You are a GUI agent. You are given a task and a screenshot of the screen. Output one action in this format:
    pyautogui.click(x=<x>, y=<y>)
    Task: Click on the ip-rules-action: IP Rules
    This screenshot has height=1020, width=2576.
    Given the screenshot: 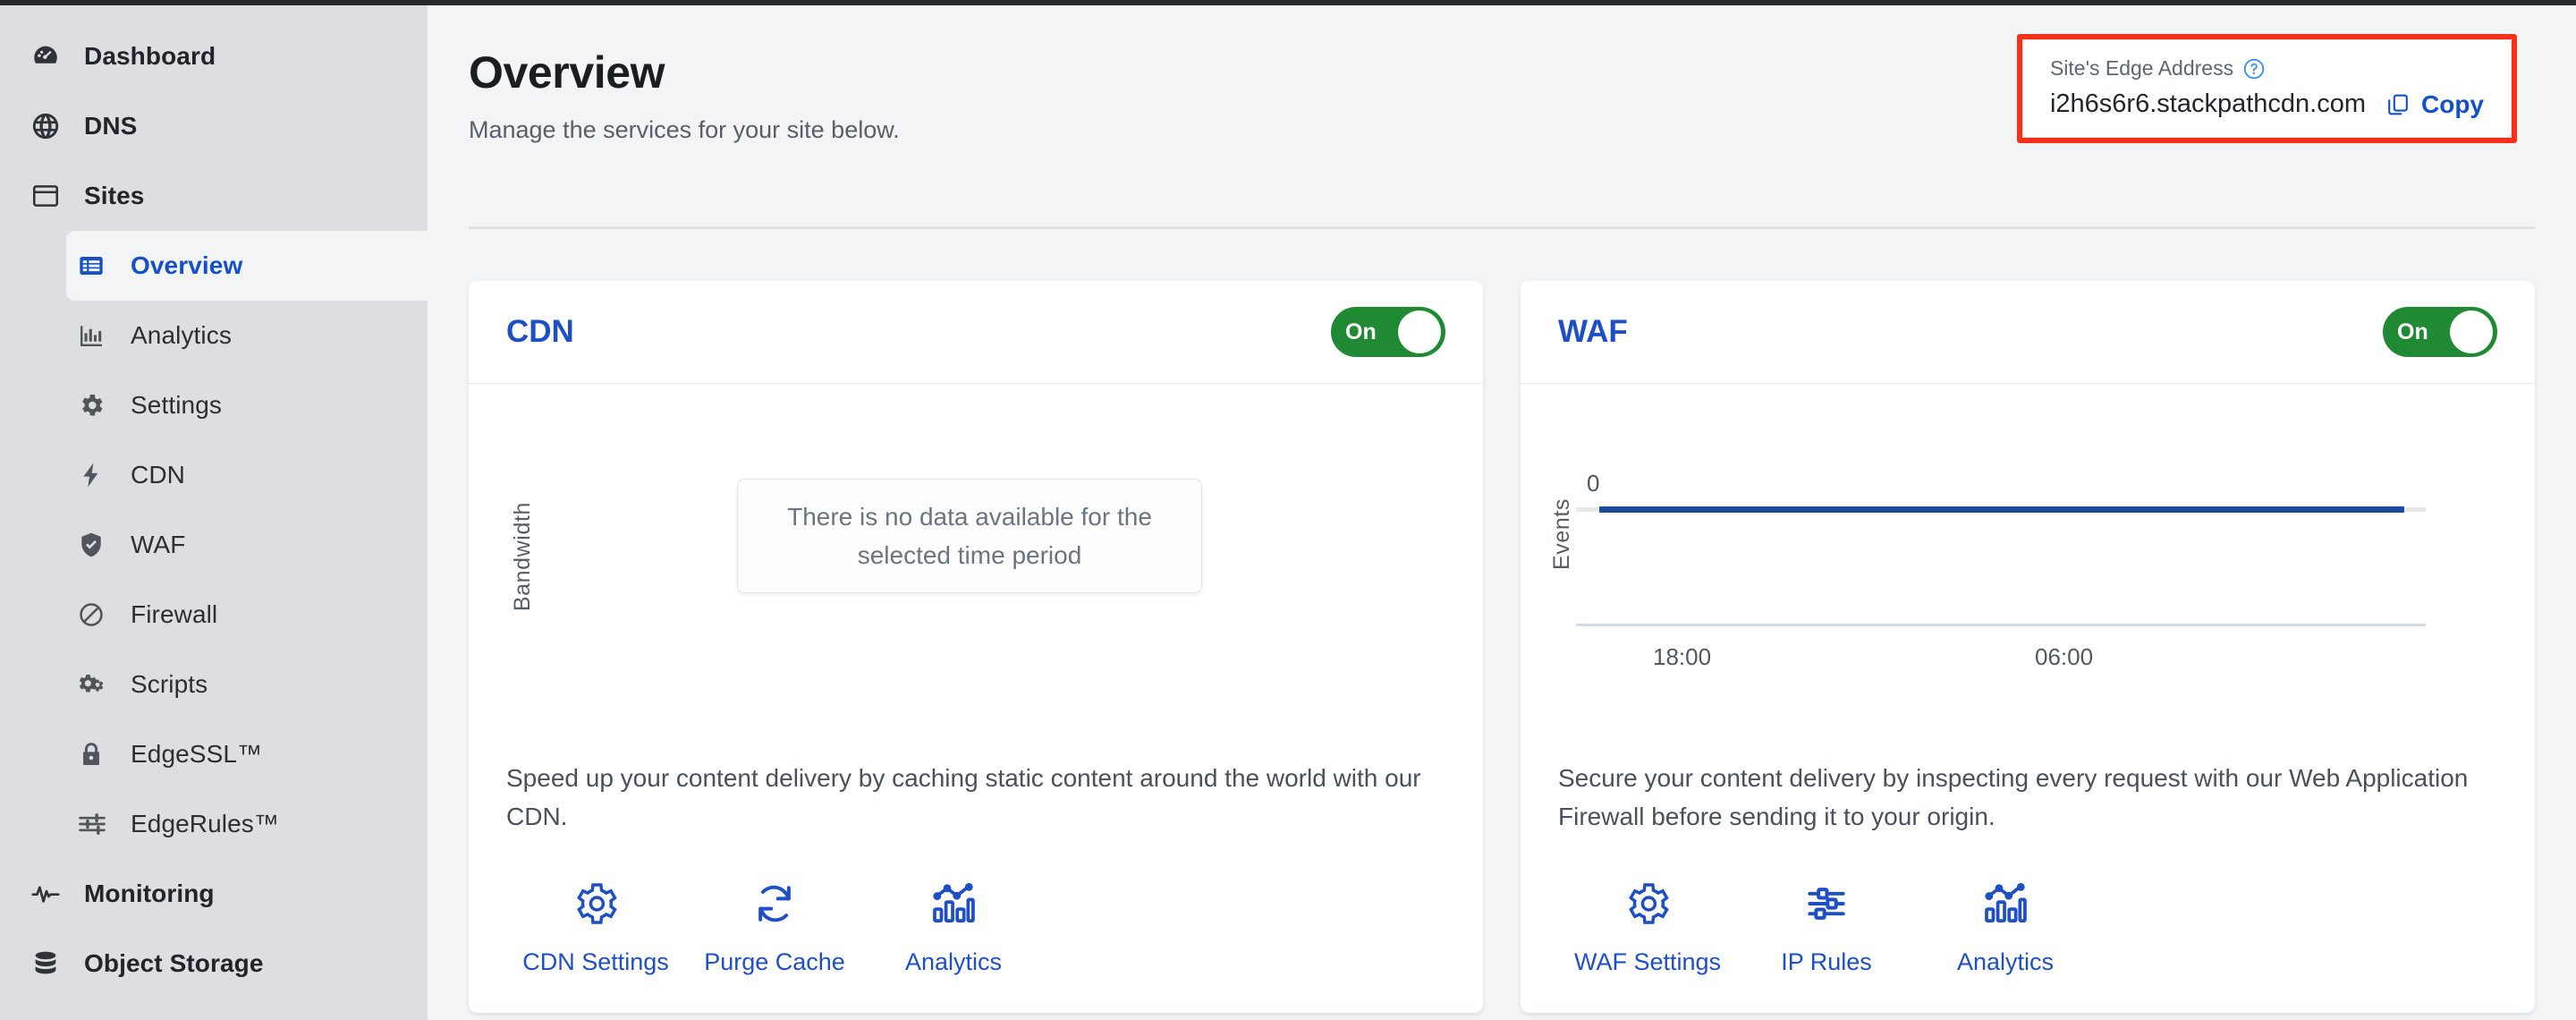 What is the action you would take?
    pyautogui.click(x=1826, y=926)
    